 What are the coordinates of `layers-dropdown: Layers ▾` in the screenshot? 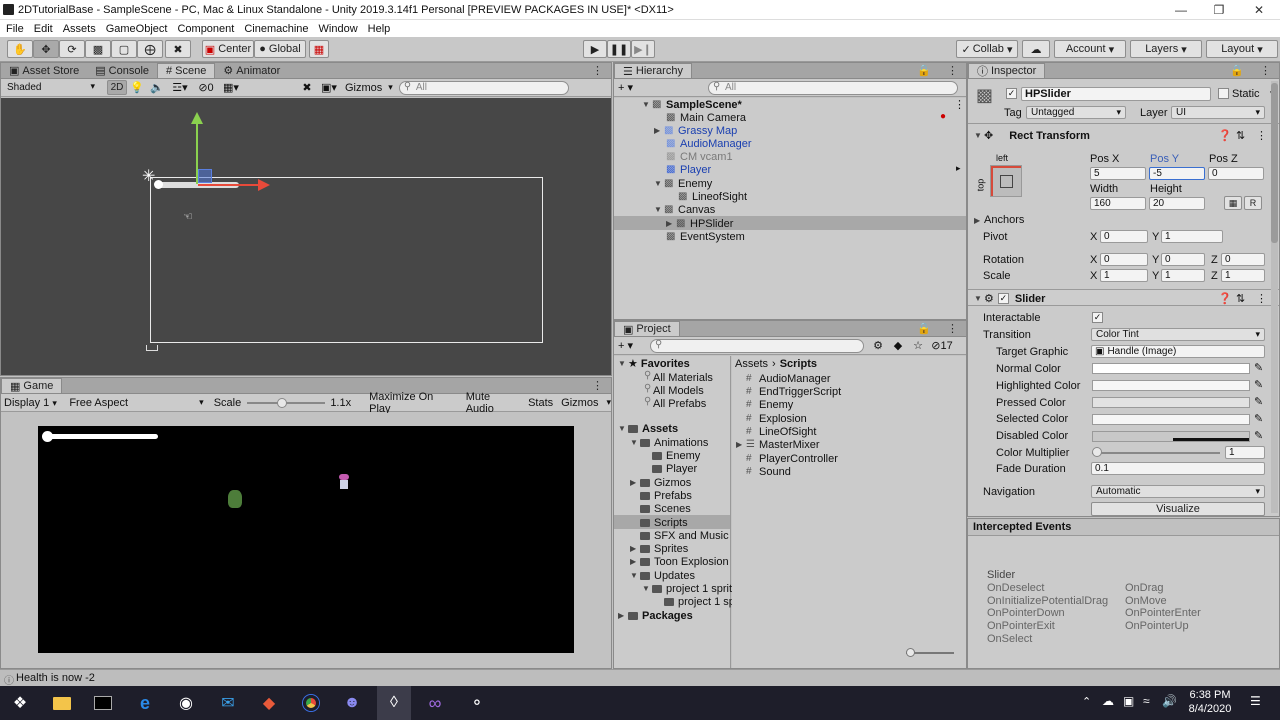 It's located at (1166, 49).